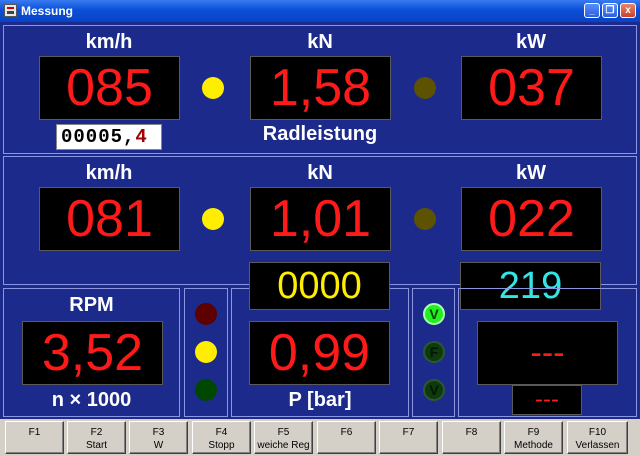 The image size is (640, 456). I want to click on f5-weiche-reg-button: F5 weiche Reg, so click(283, 437).